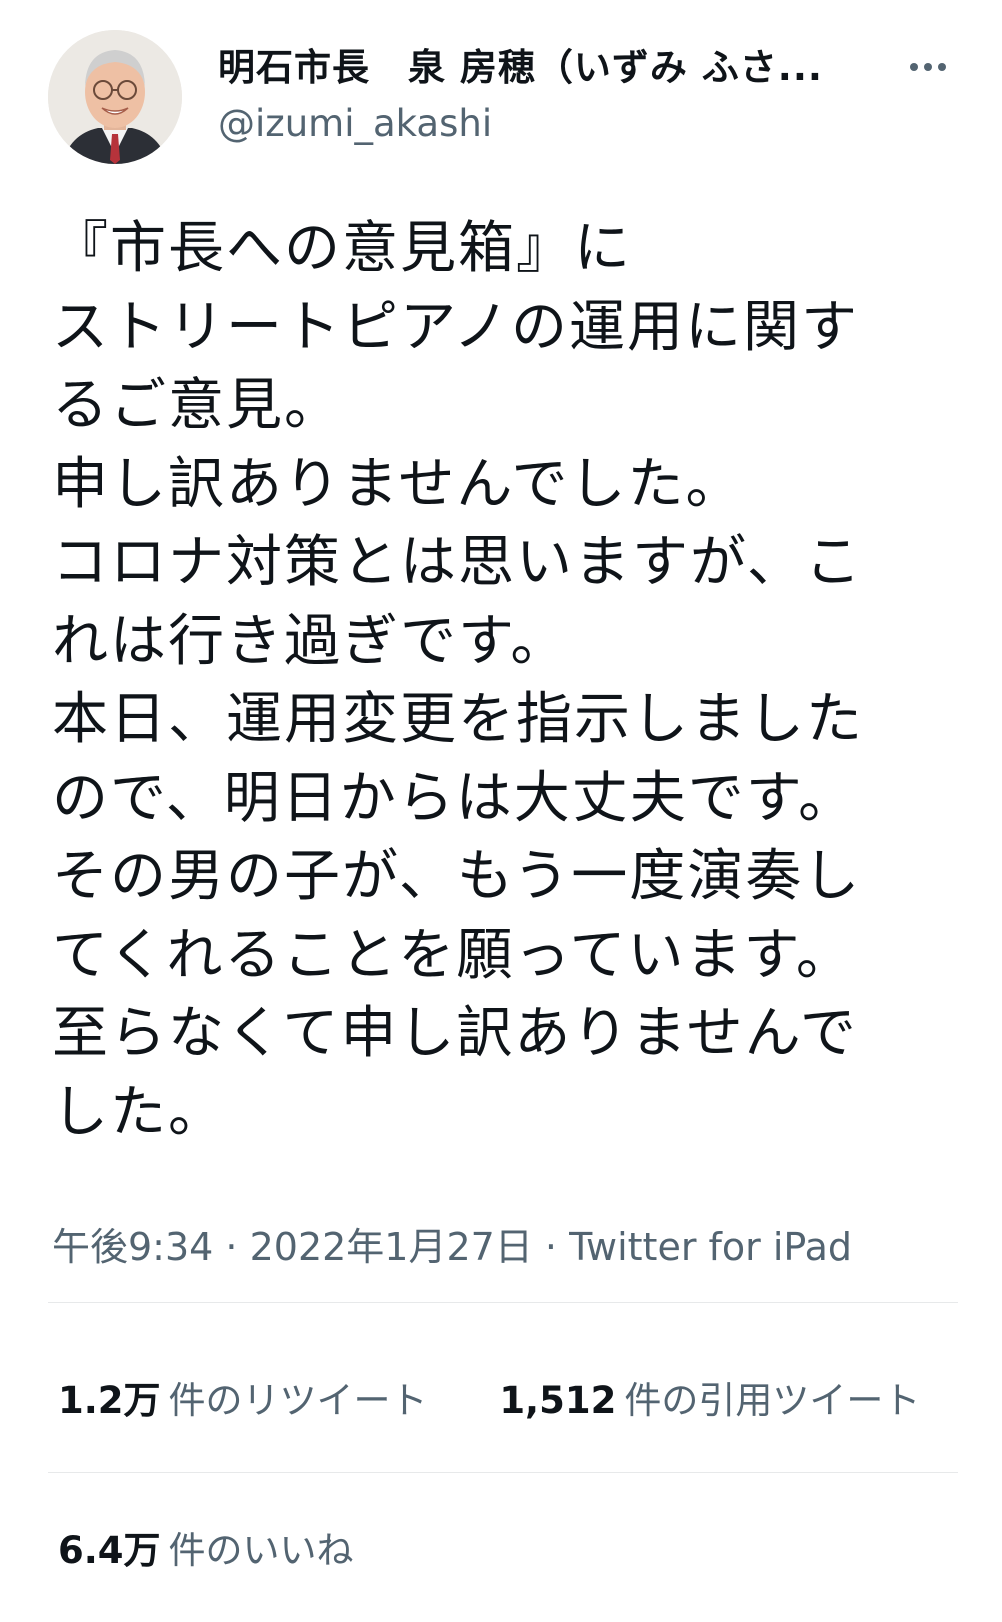 This screenshot has height=1622, width=1002. I want to click on more-horizontal-icon, so click(928, 67).